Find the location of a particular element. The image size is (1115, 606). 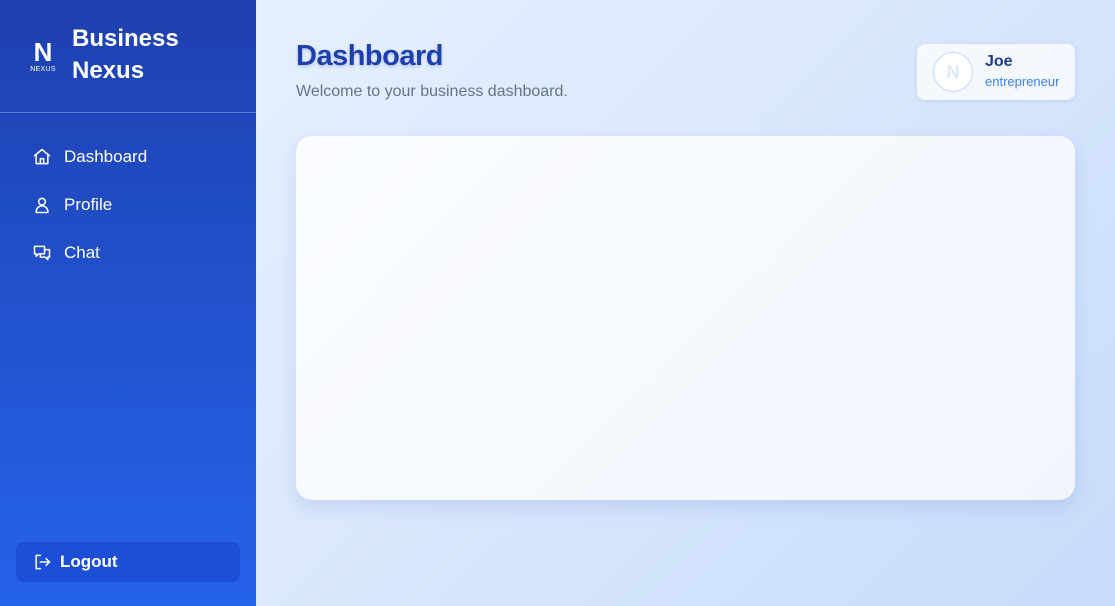

sidebar-item-label: Chat is located at coordinates (82, 252).